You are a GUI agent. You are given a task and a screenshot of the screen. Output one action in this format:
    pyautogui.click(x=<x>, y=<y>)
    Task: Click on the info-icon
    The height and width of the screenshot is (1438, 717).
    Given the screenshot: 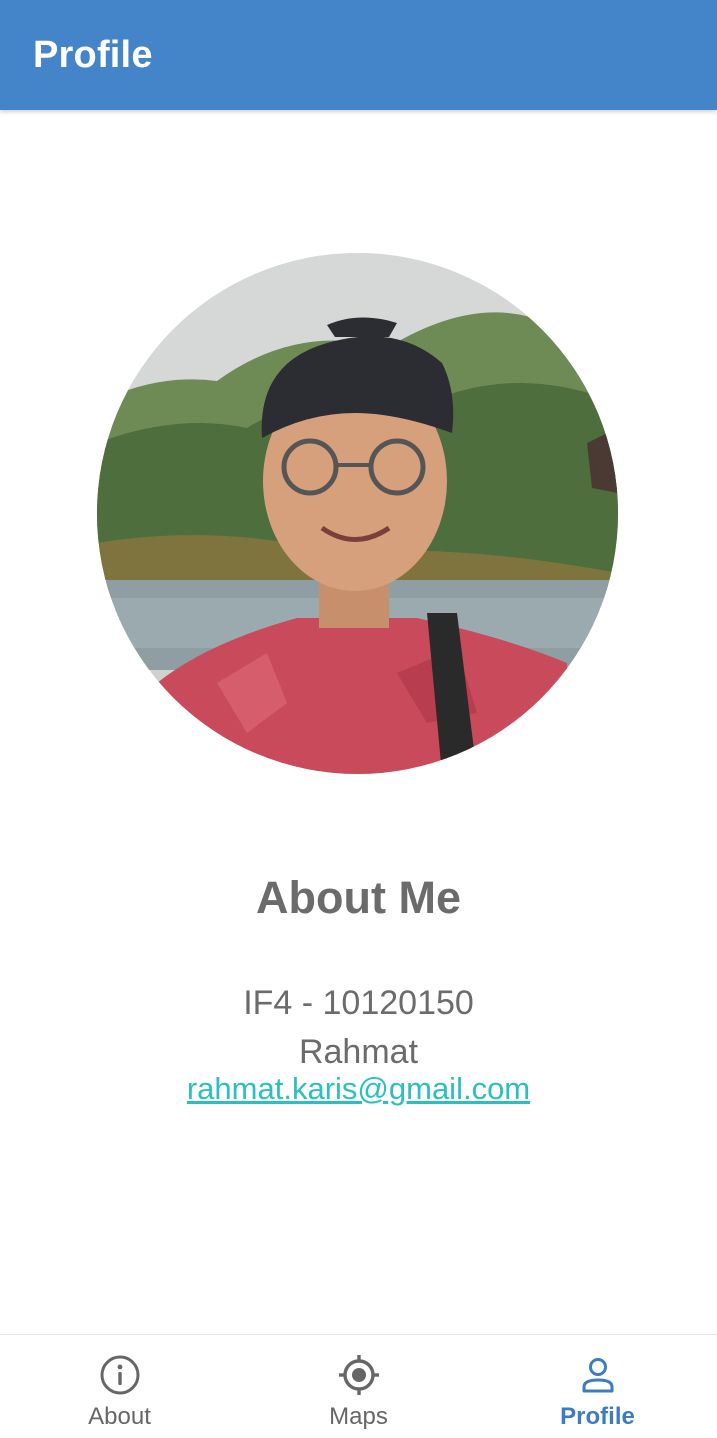 What is the action you would take?
    pyautogui.click(x=119, y=1375)
    